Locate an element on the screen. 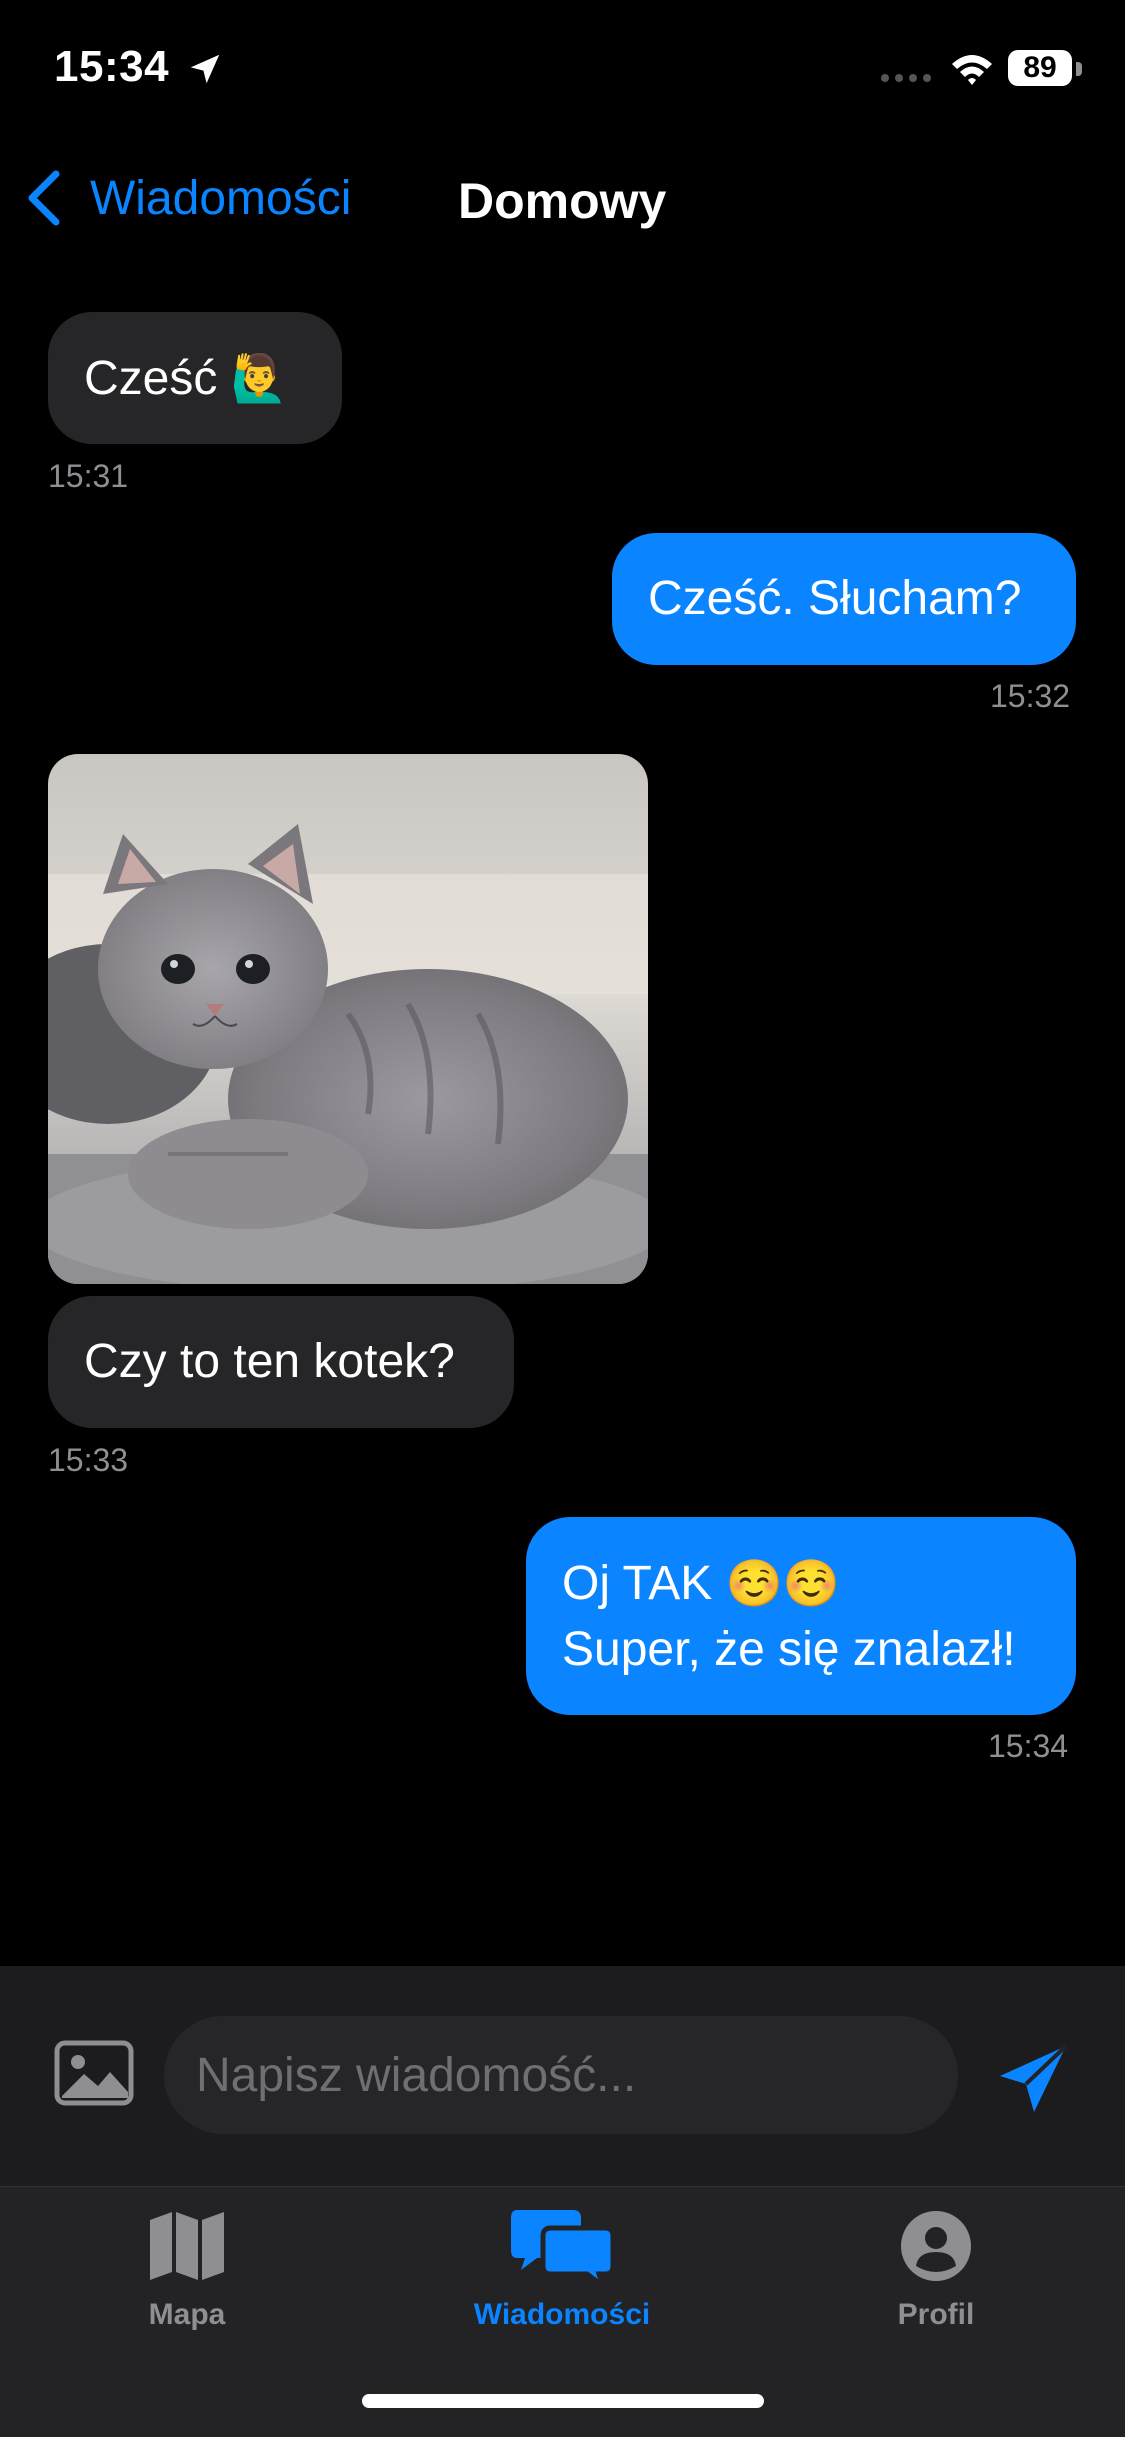 This screenshot has height=2437, width=1125. tab-label: Wiadomości is located at coordinates (562, 2314).